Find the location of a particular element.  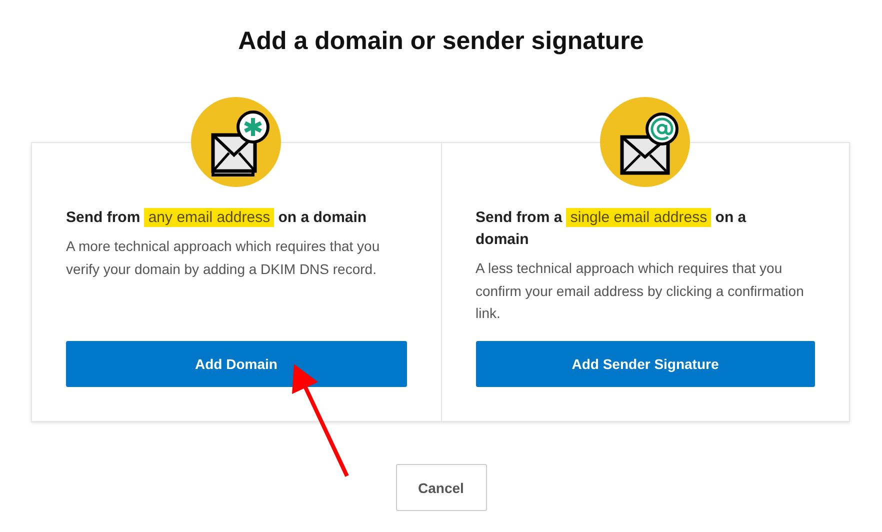

add-button: Add Sender Signature is located at coordinates (645, 364).